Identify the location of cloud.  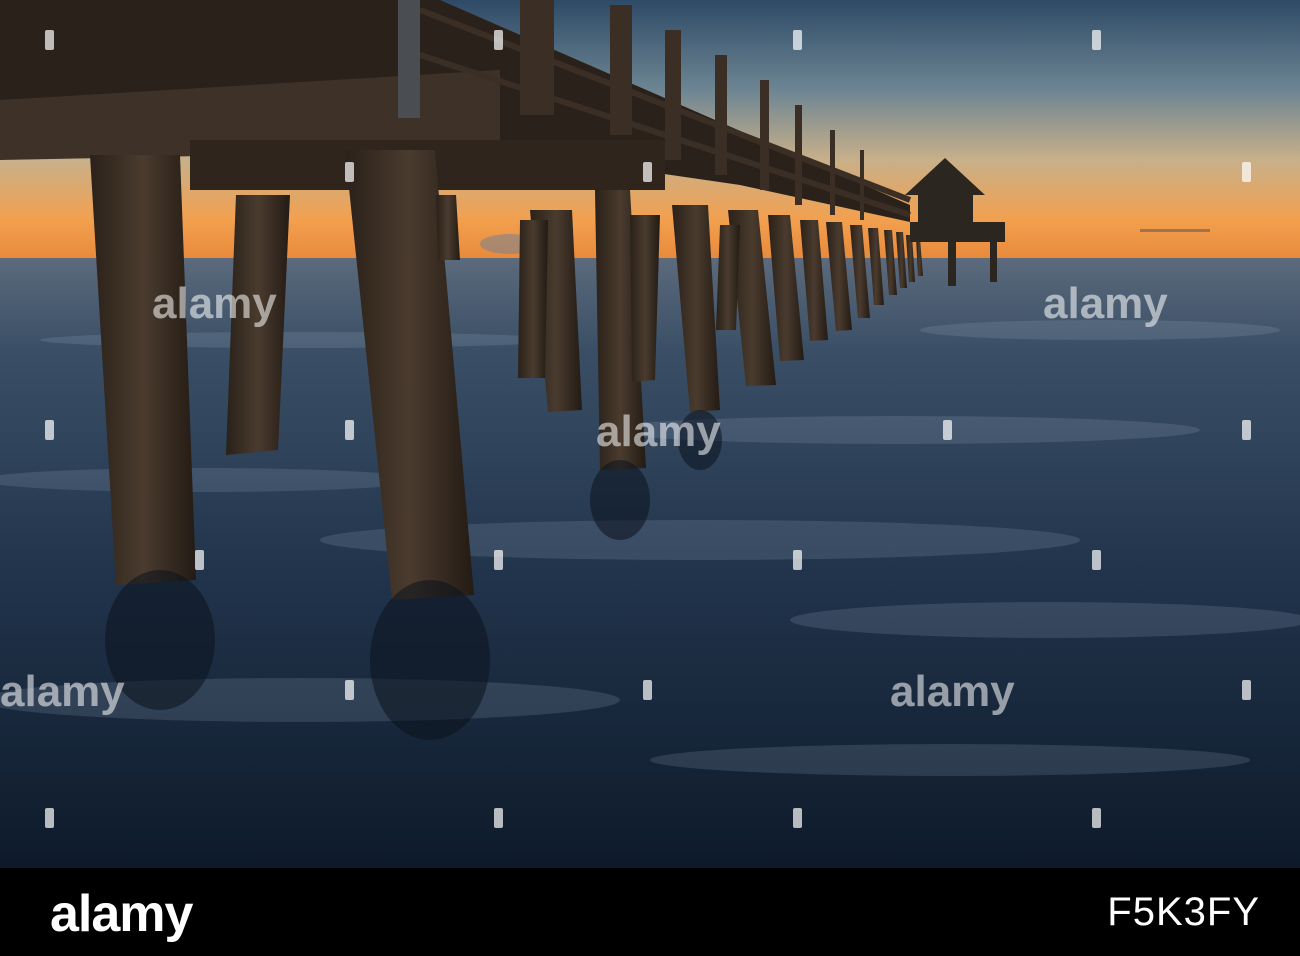
(1175, 230).